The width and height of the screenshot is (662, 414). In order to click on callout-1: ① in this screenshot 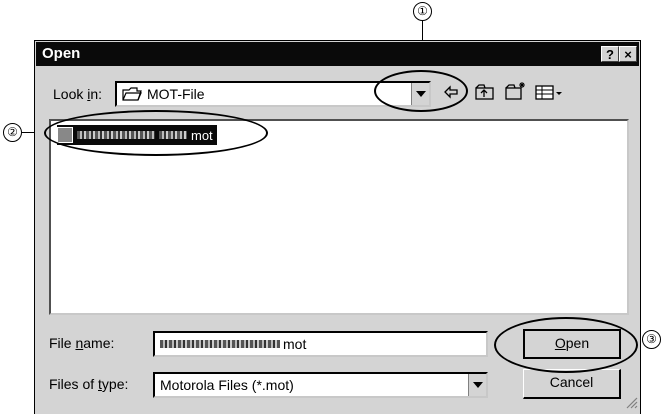, I will do `click(422, 11)`.